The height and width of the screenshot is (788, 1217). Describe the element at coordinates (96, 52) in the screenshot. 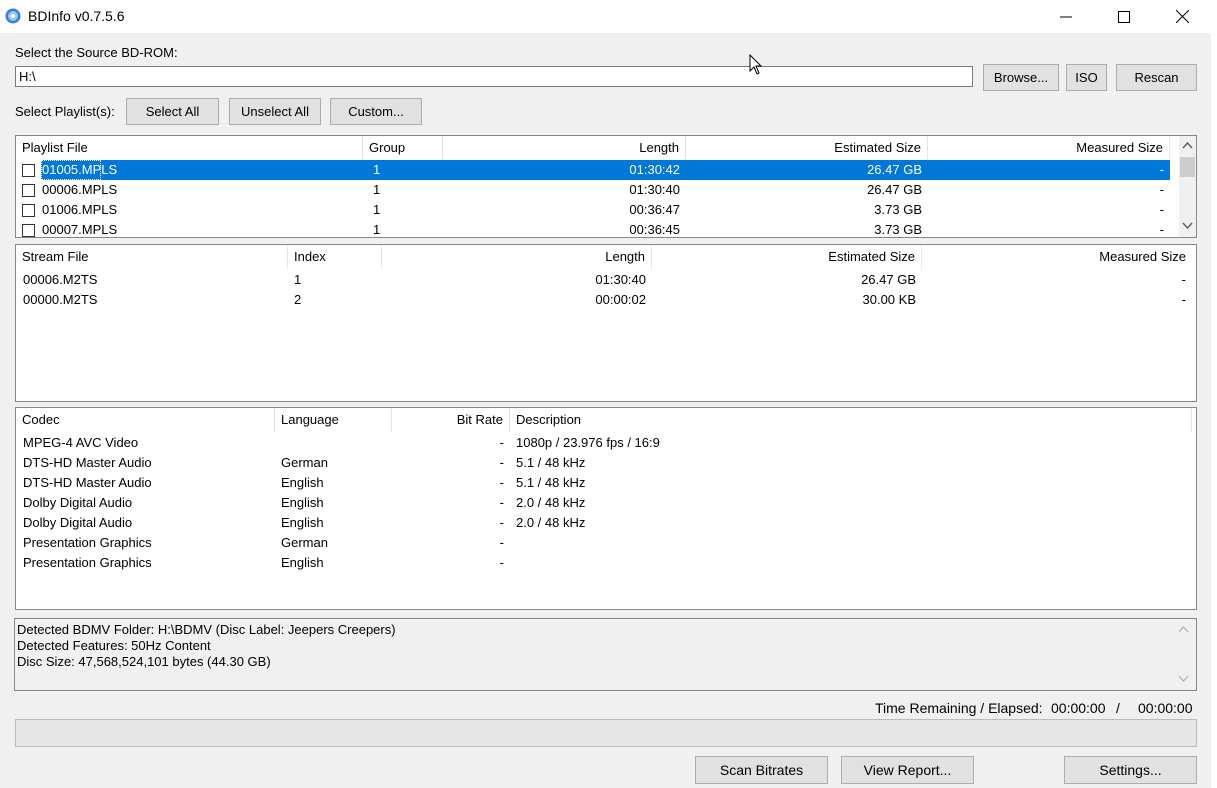

I see `source-label: Select the Source BD-ROM:` at that location.